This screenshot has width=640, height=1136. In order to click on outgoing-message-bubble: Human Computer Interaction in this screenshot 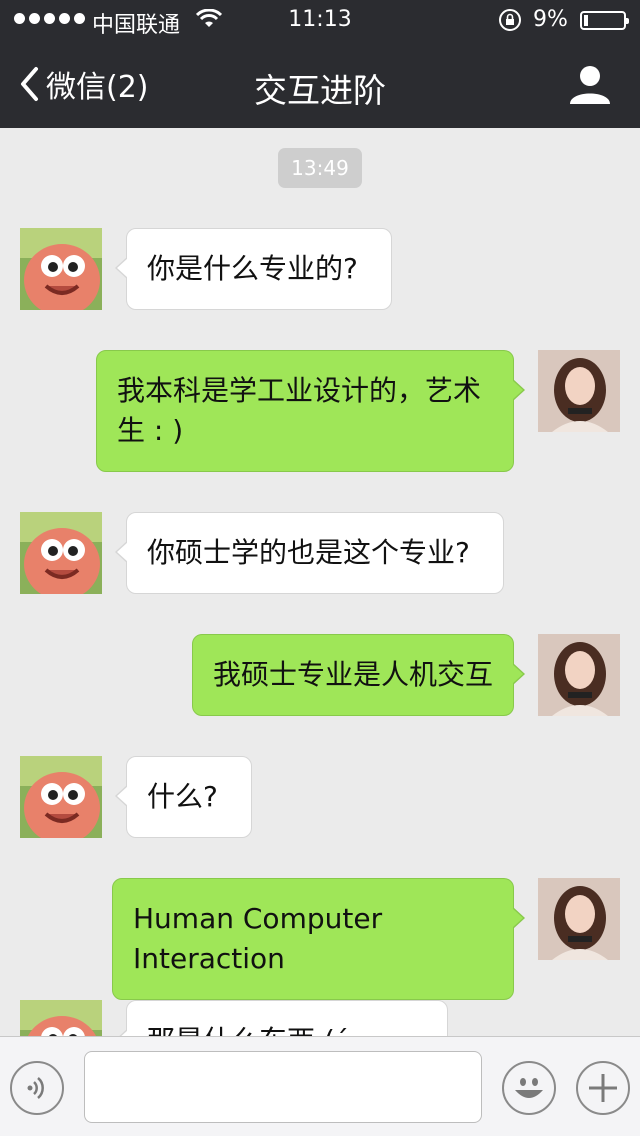, I will do `click(318, 939)`.